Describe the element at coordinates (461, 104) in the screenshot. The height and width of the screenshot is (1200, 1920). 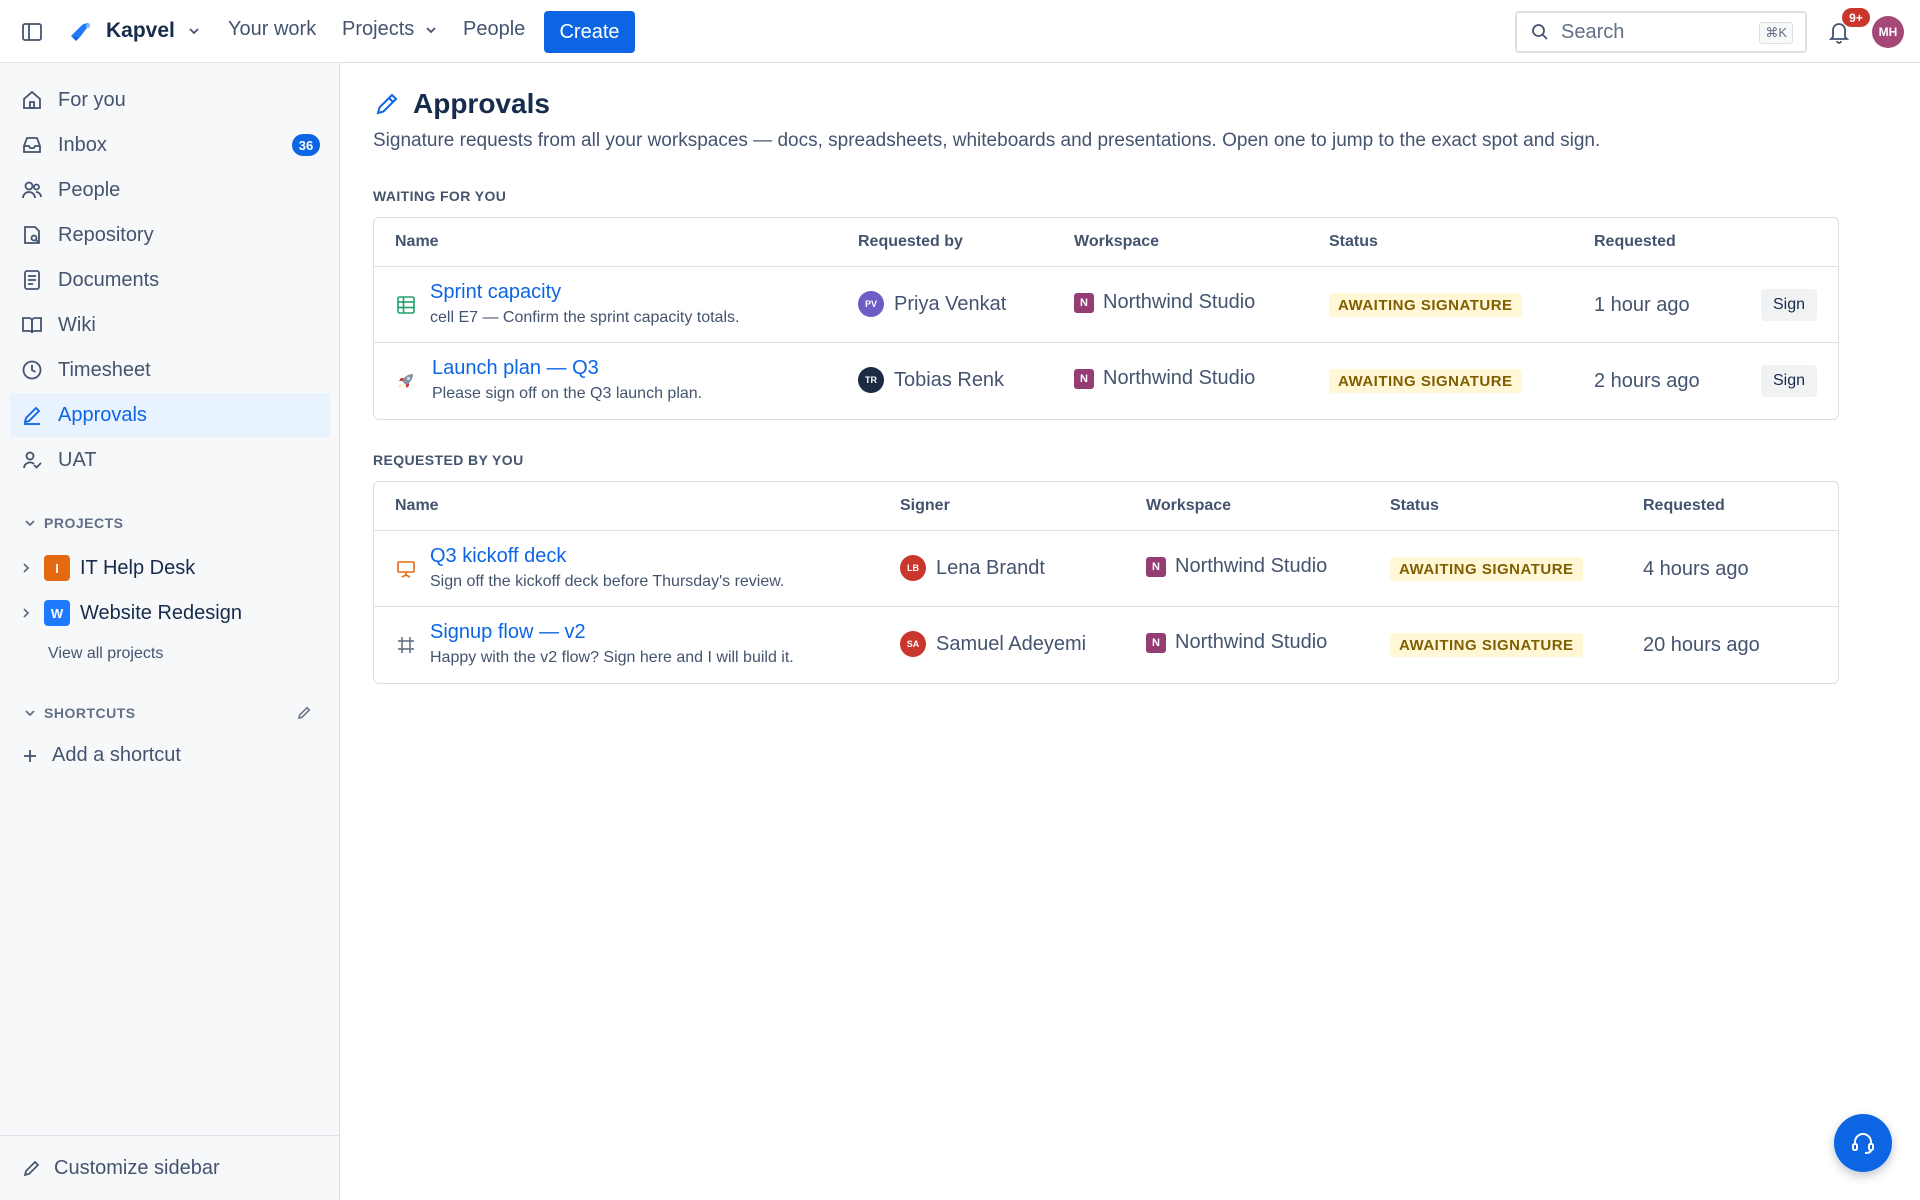
I see `page-header: Approvals` at that location.